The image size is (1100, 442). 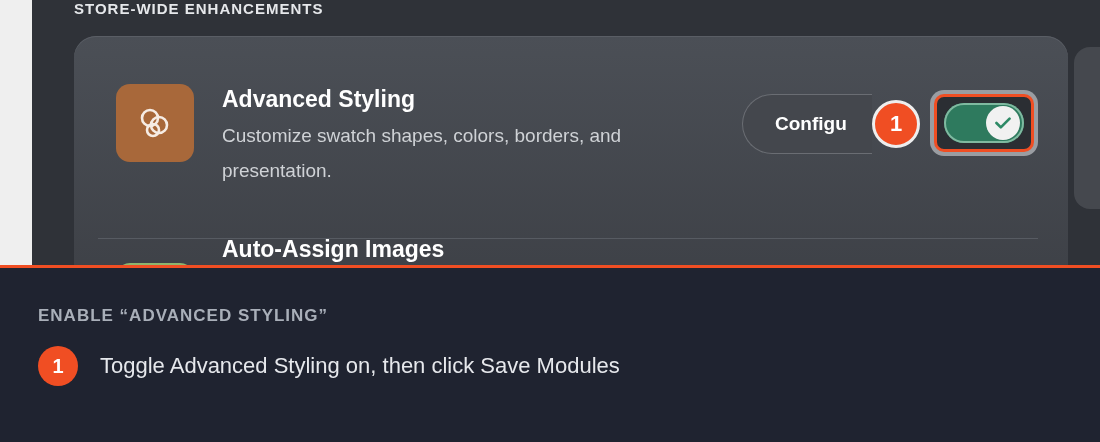 What do you see at coordinates (807, 124) in the screenshot?
I see `configure-button: Configu` at bounding box center [807, 124].